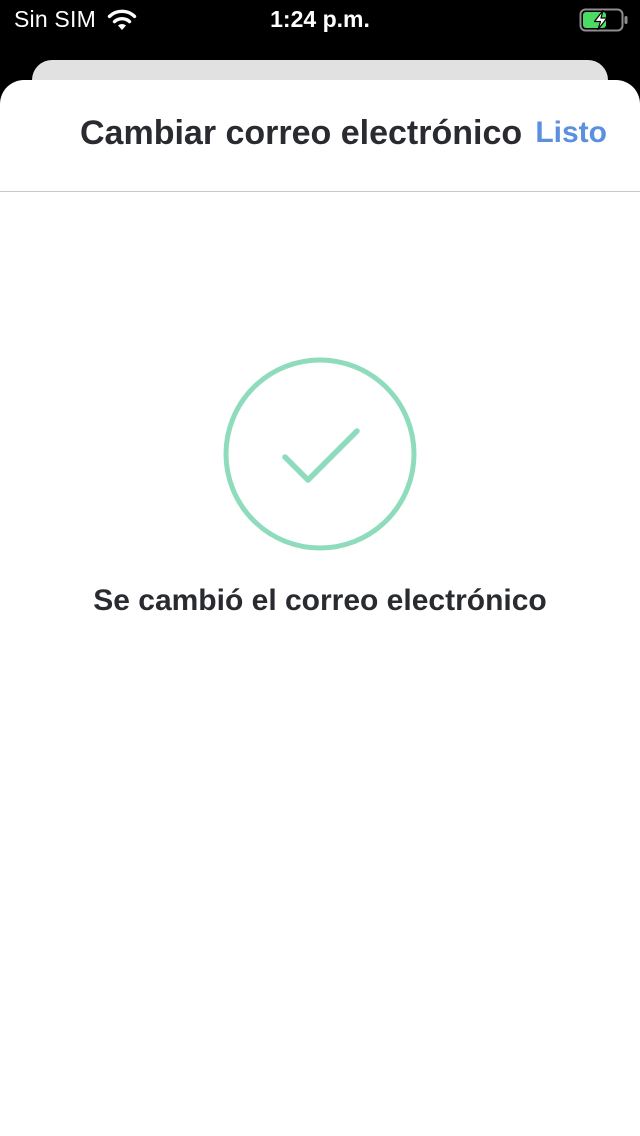 Image resolution: width=640 pixels, height=1136 pixels. I want to click on status-bar: Sin SIM 1:24 p.m., so click(320, 22).